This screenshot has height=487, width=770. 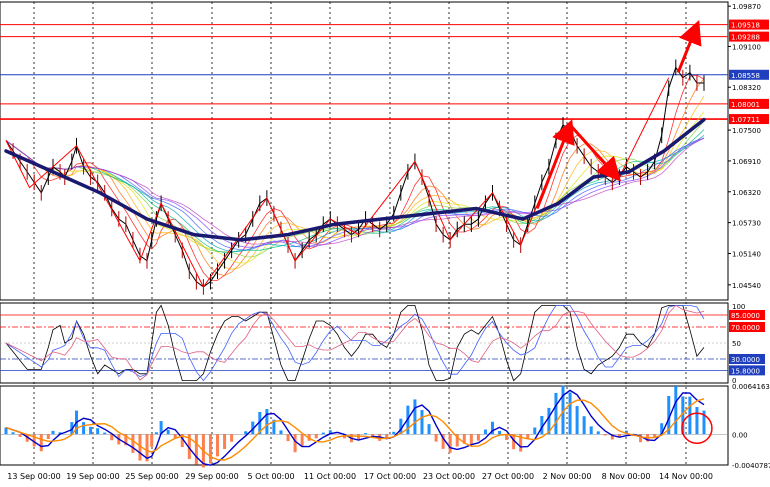 I want to click on osc-tick-label: 50, so click(x=736, y=344).